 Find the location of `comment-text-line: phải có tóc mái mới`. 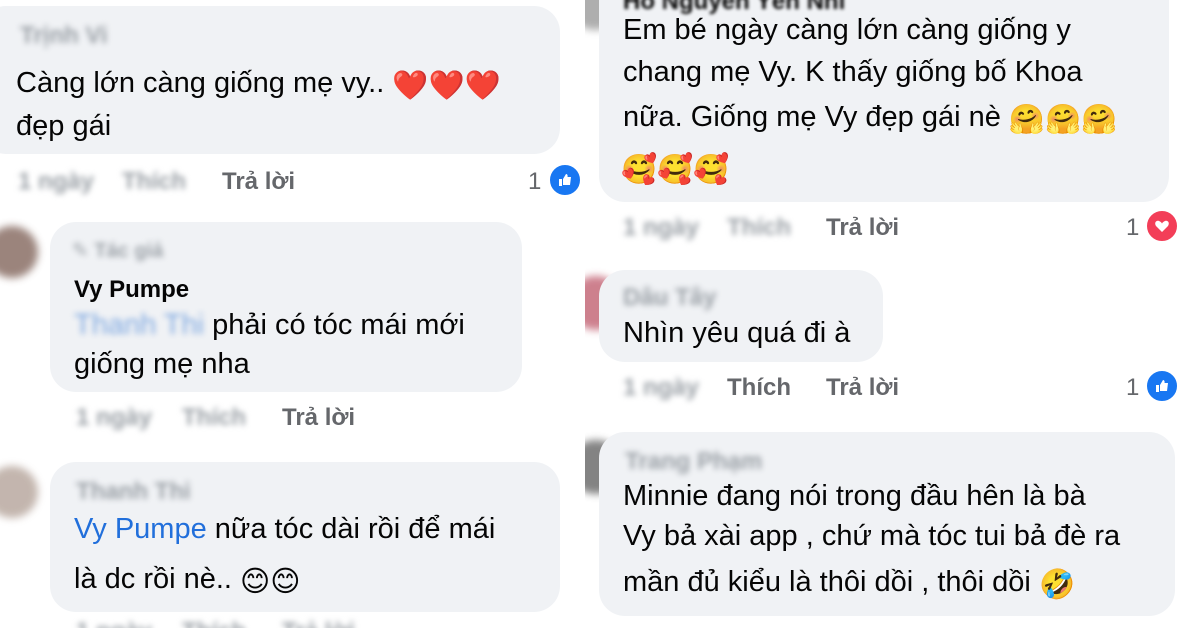

comment-text-line: phải có tóc mái mới is located at coordinates (334, 325).